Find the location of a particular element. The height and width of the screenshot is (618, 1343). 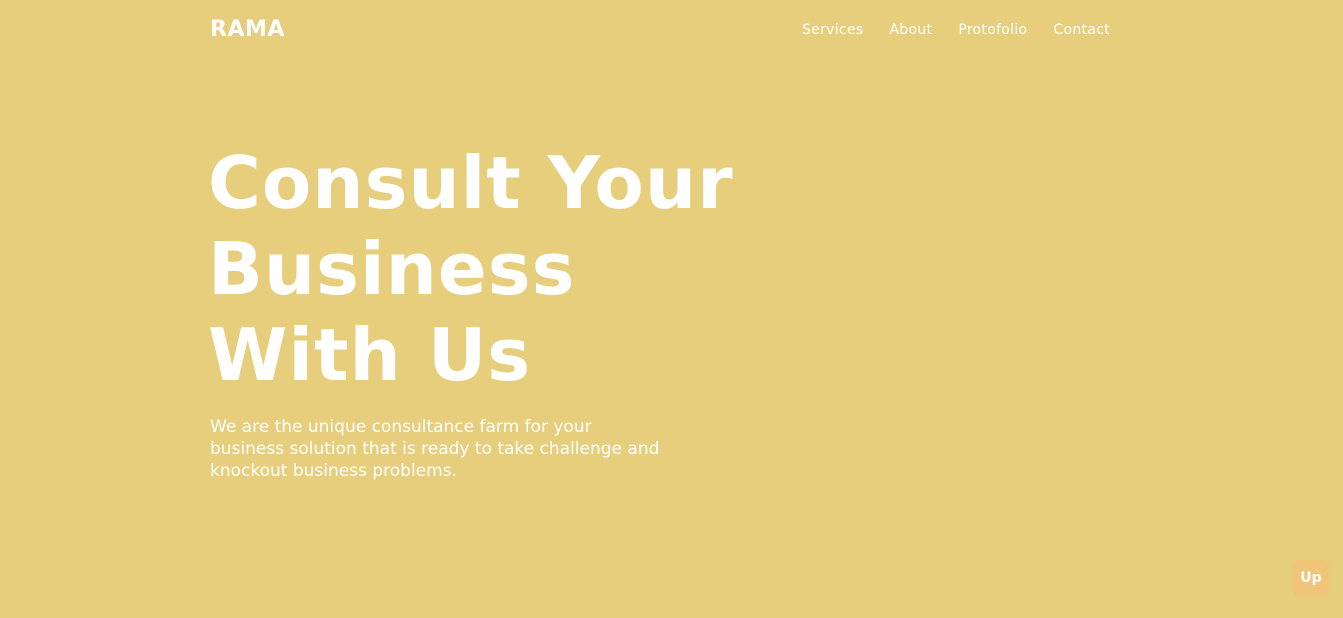

nav-link-portfolio: Protofolio is located at coordinates (992, 30).